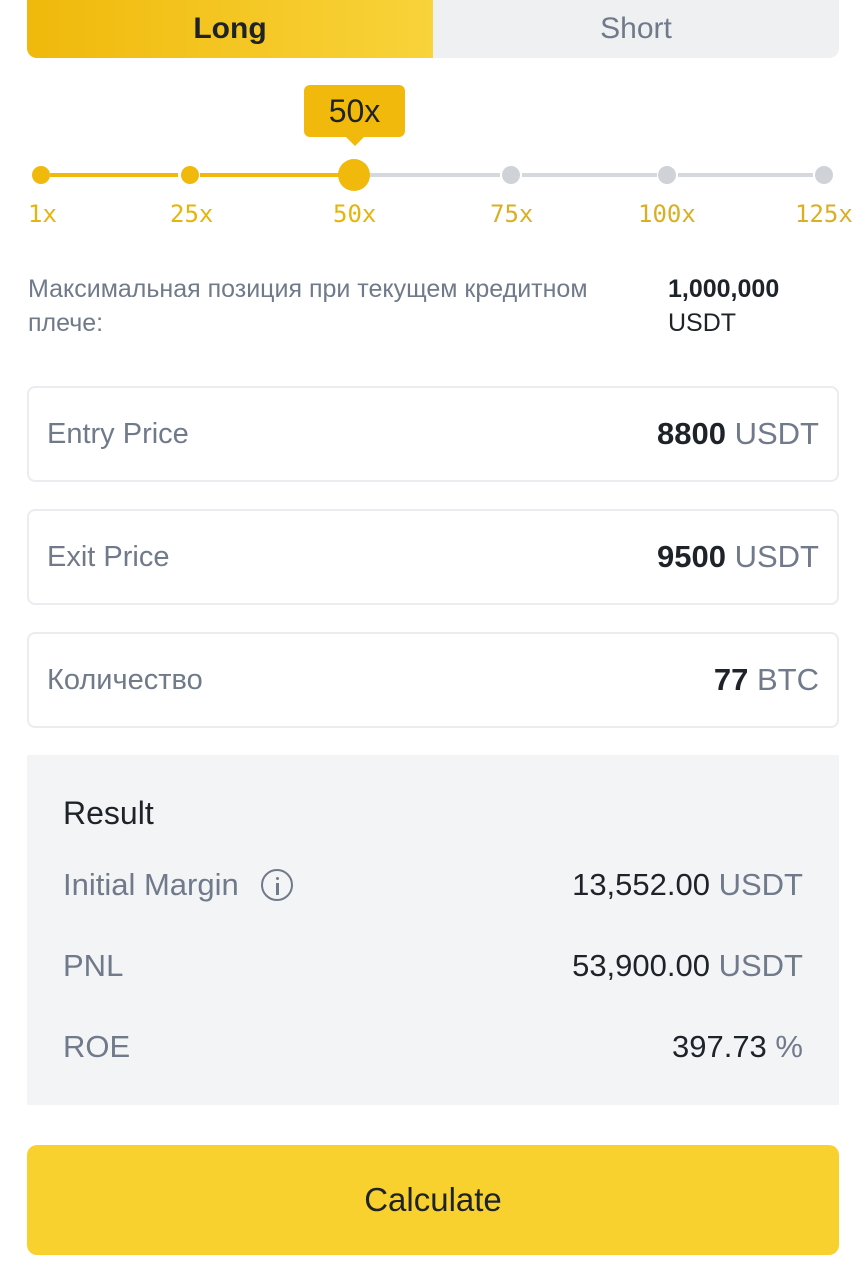  Describe the element at coordinates (433, 434) in the screenshot. I see `entry-price-field: Entry Price 8800 USDT` at that location.